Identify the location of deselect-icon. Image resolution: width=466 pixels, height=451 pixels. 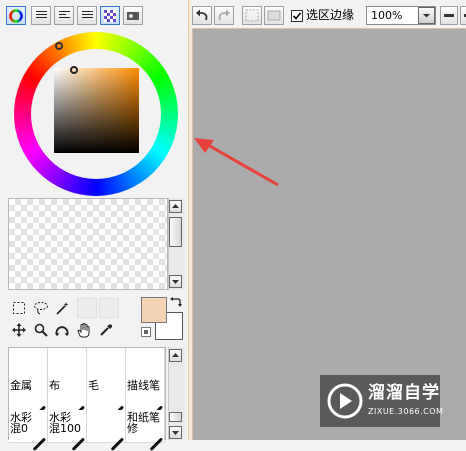
(252, 15).